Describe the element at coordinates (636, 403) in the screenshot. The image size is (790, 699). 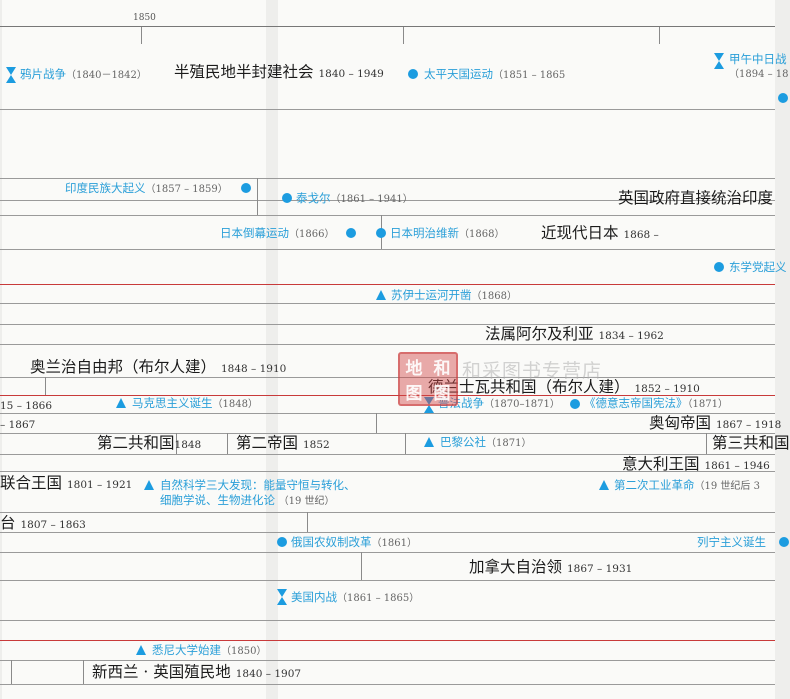
I see `event-label: 《德意志帝国宪法》` at that location.